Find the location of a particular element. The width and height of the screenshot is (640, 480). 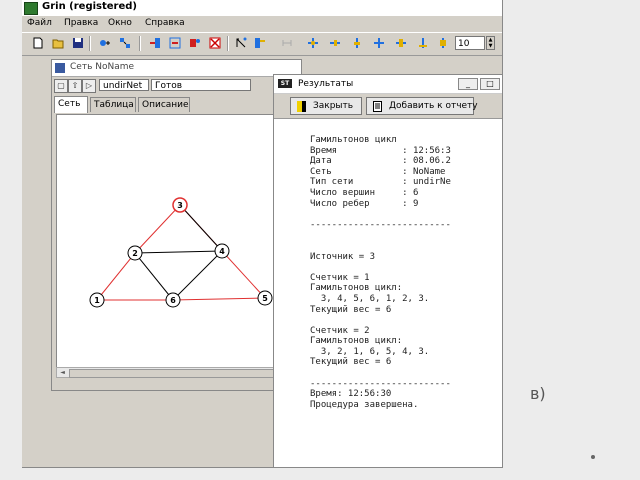

add-vertex-icon is located at coordinates (105, 43).